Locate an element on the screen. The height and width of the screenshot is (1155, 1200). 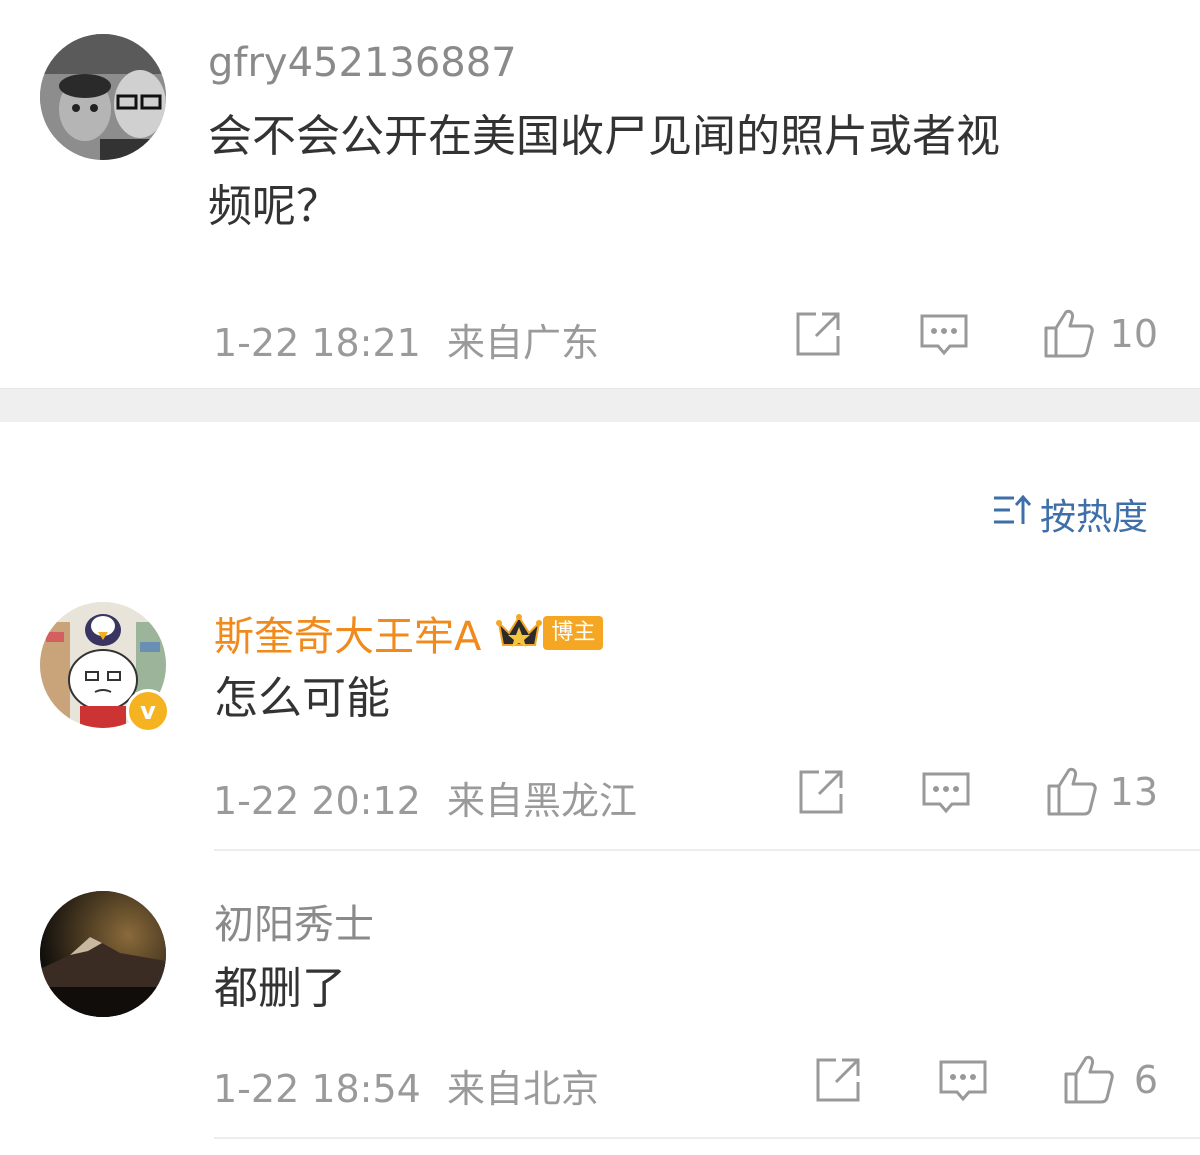
crown-icon is located at coordinates (519, 633).